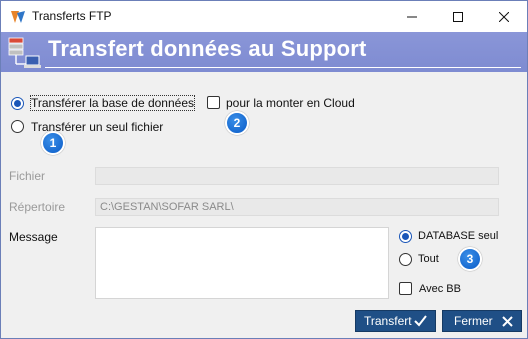  What do you see at coordinates (283, 67) in the screenshot?
I see `banner-divider` at bounding box center [283, 67].